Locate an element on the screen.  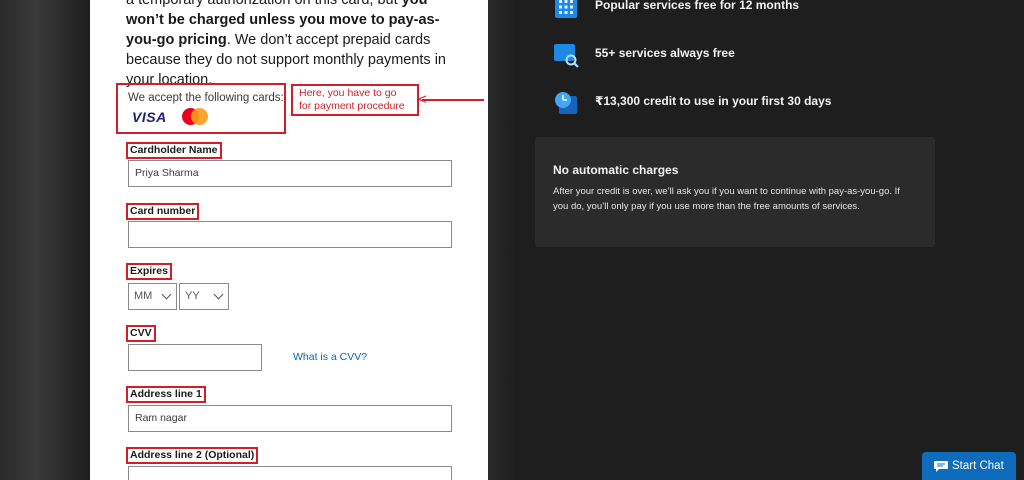
accepted-cards-box: We accept the following cards: VISA is located at coordinates (201, 108).